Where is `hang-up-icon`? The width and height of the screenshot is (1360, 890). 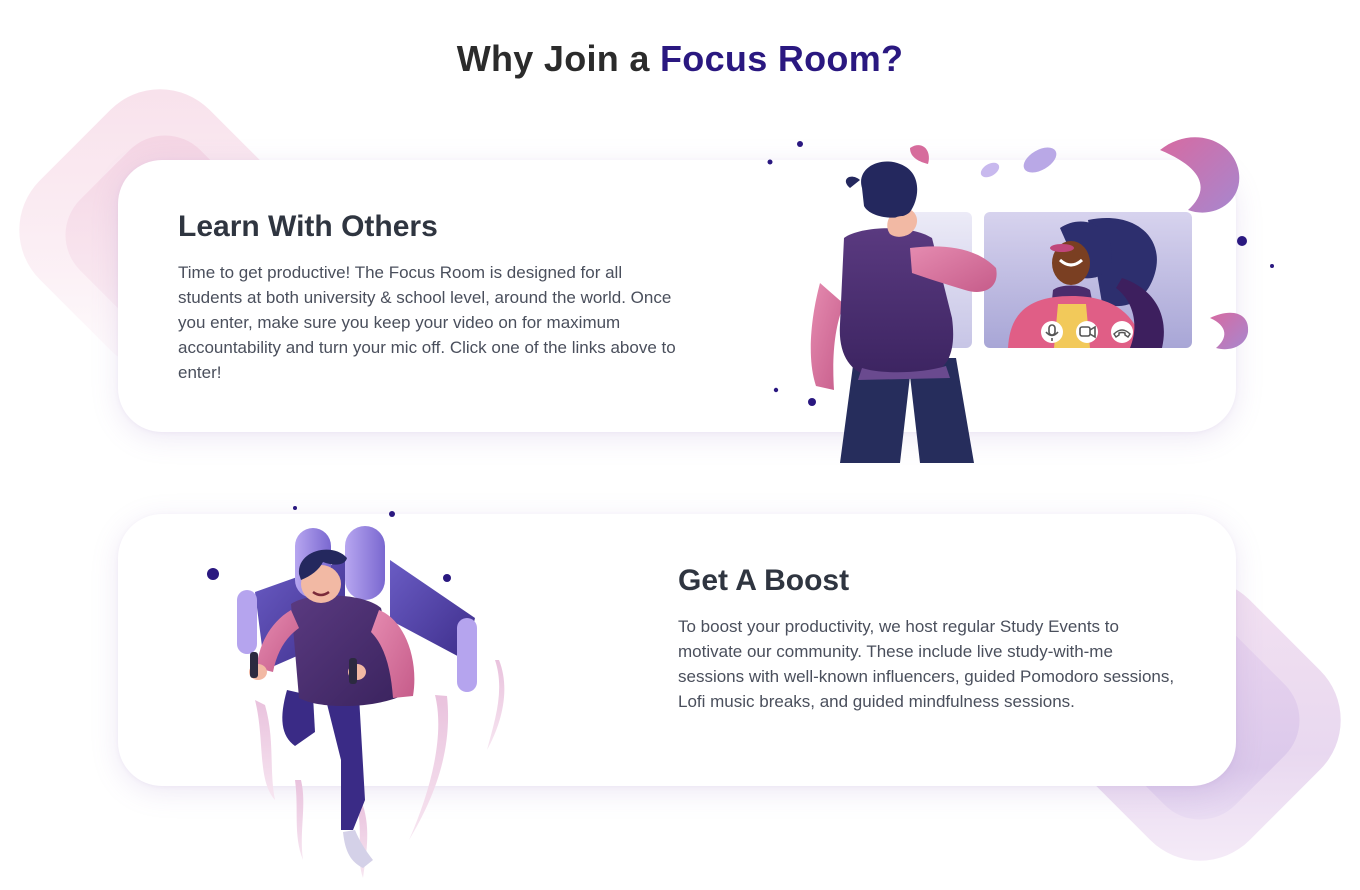
hang-up-icon is located at coordinates (1122, 332).